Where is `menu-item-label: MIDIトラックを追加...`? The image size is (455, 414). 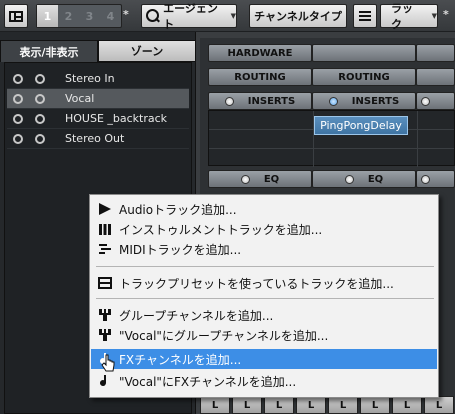 menu-item-label: MIDIトラックを追加... is located at coordinates (180, 249).